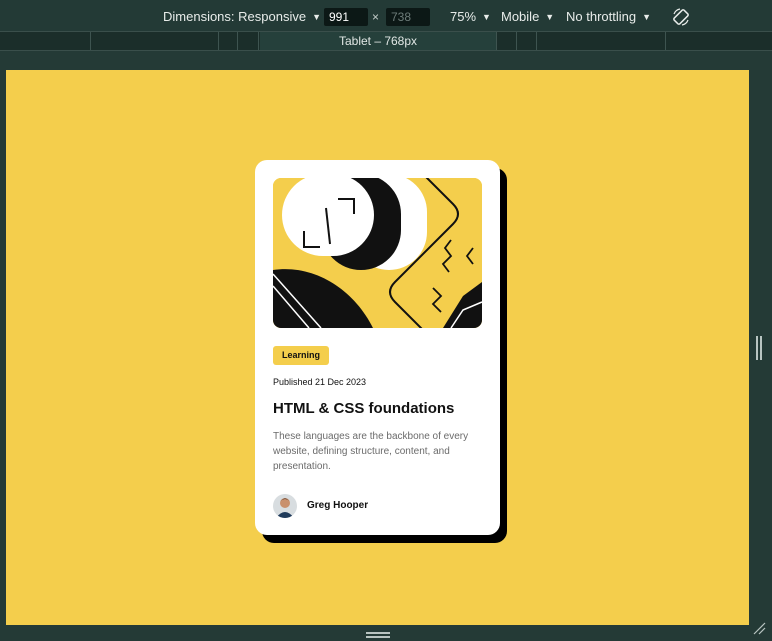  What do you see at coordinates (601, 16) in the screenshot?
I see `throttling-label: No throttling` at bounding box center [601, 16].